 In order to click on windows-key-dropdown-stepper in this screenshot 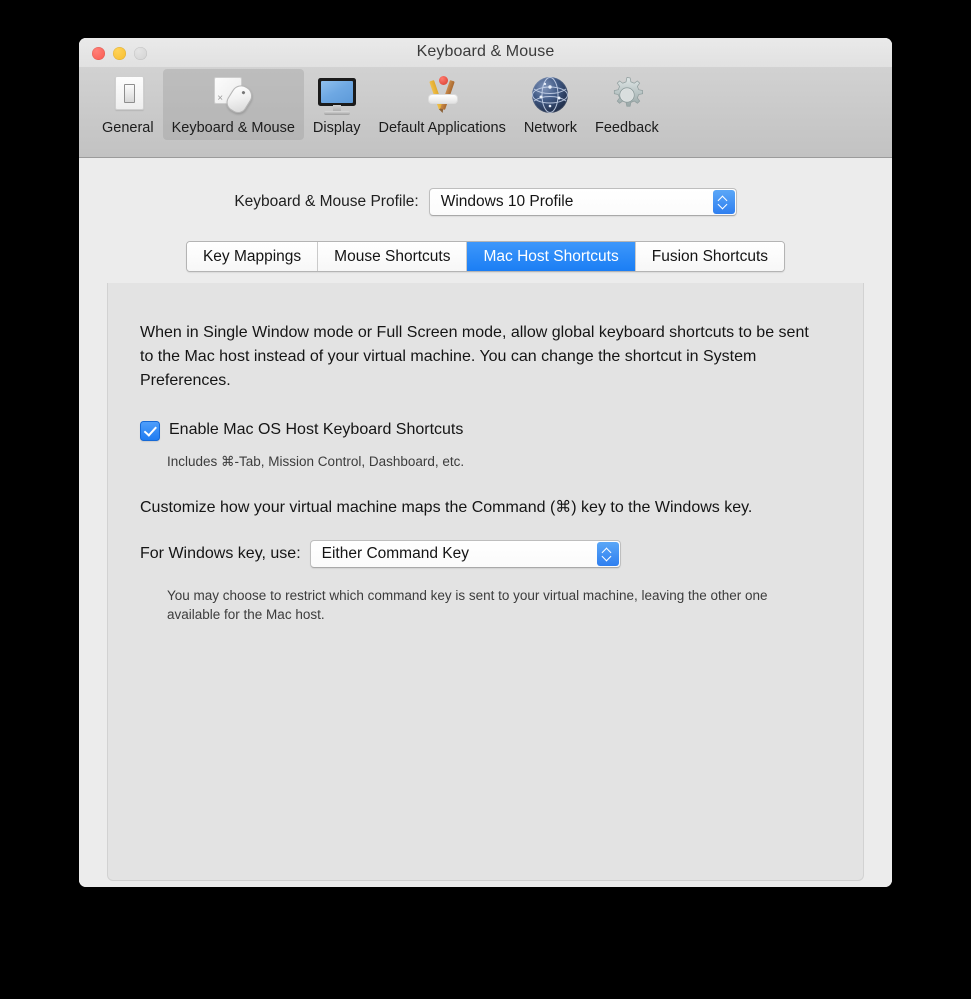, I will do `click(607, 554)`.